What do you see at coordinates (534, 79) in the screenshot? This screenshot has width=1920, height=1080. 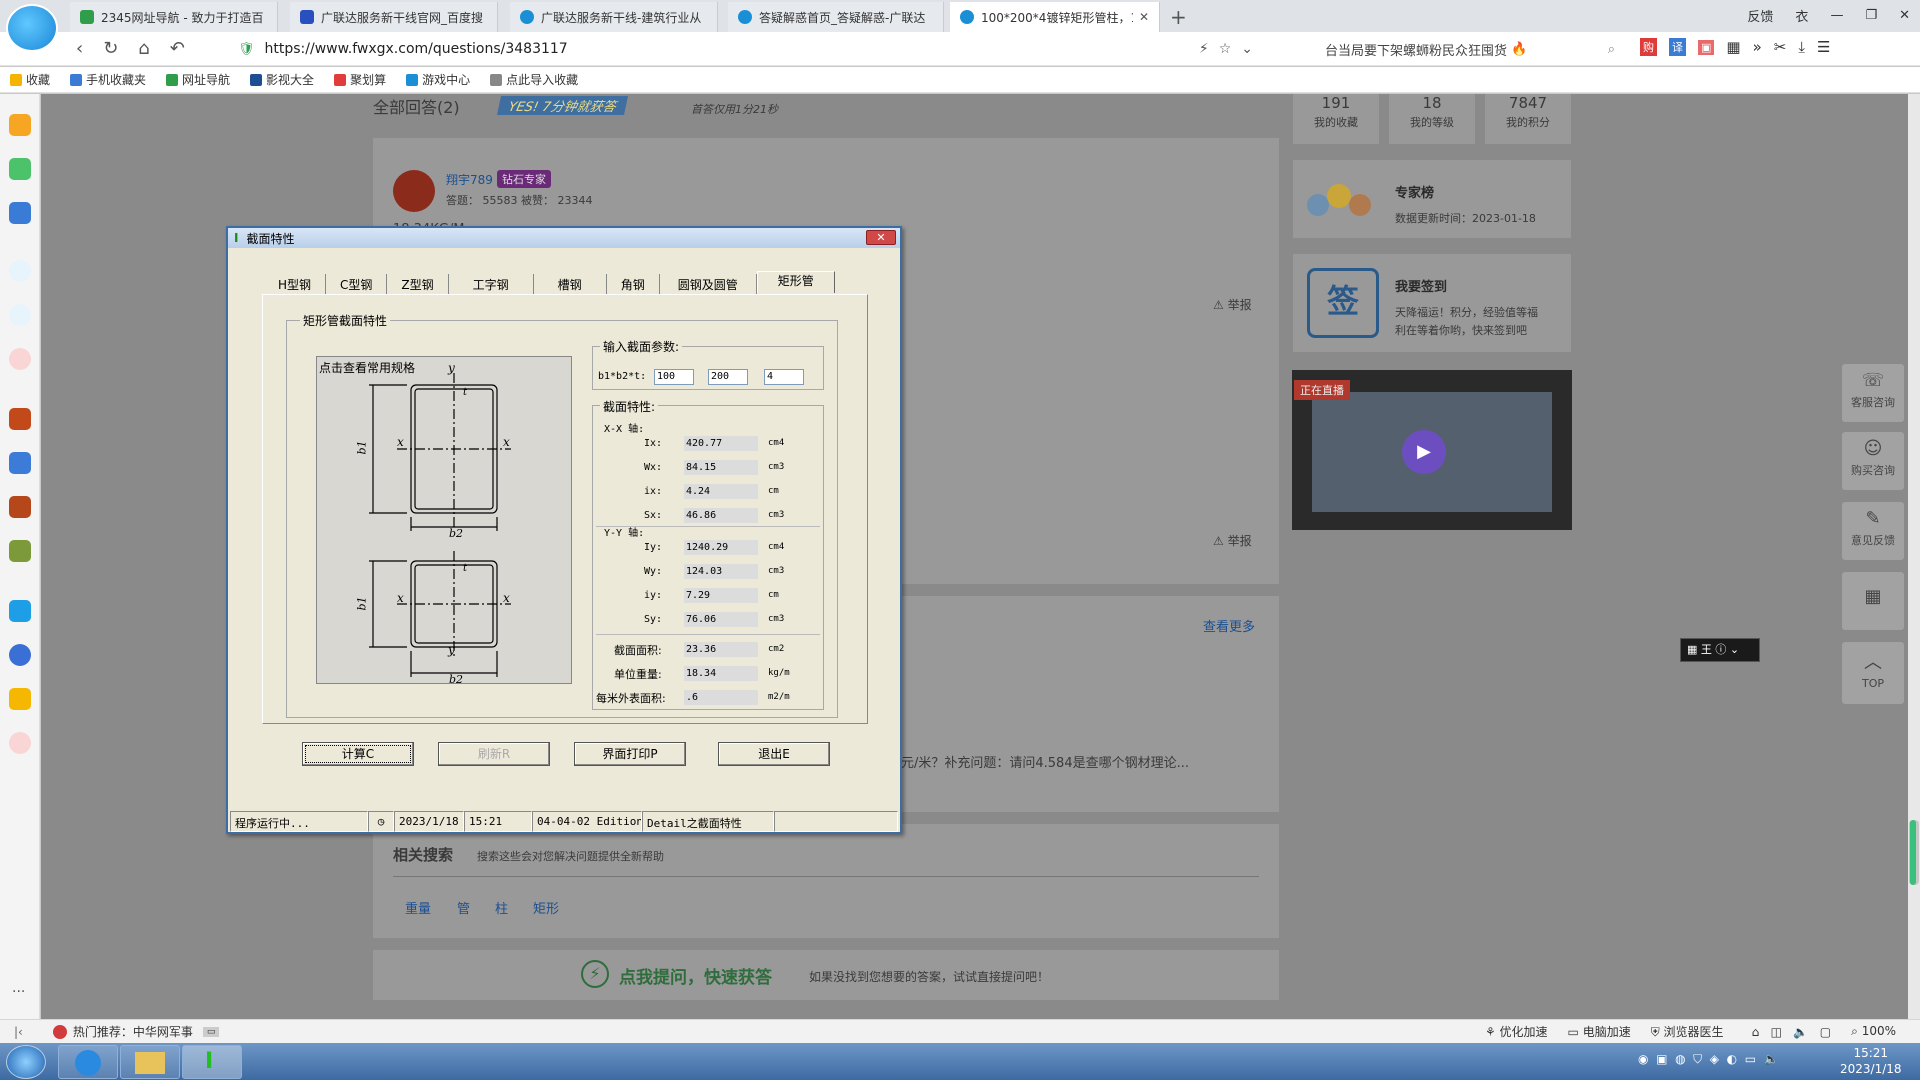 I see `bookmark-import: 点此导入收藏` at bounding box center [534, 79].